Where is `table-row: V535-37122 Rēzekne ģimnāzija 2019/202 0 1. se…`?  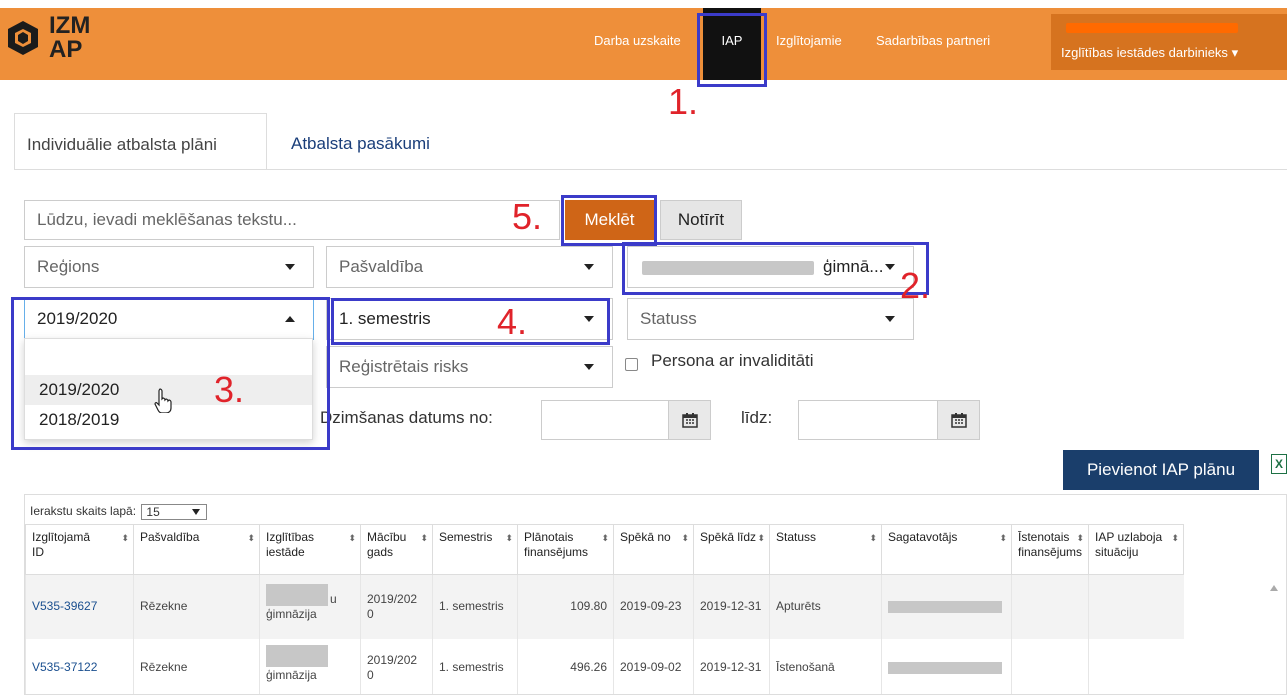
table-row: V535-37122 Rēzekne ģimnāzija 2019/202 0 1. se… is located at coordinates (604, 666).